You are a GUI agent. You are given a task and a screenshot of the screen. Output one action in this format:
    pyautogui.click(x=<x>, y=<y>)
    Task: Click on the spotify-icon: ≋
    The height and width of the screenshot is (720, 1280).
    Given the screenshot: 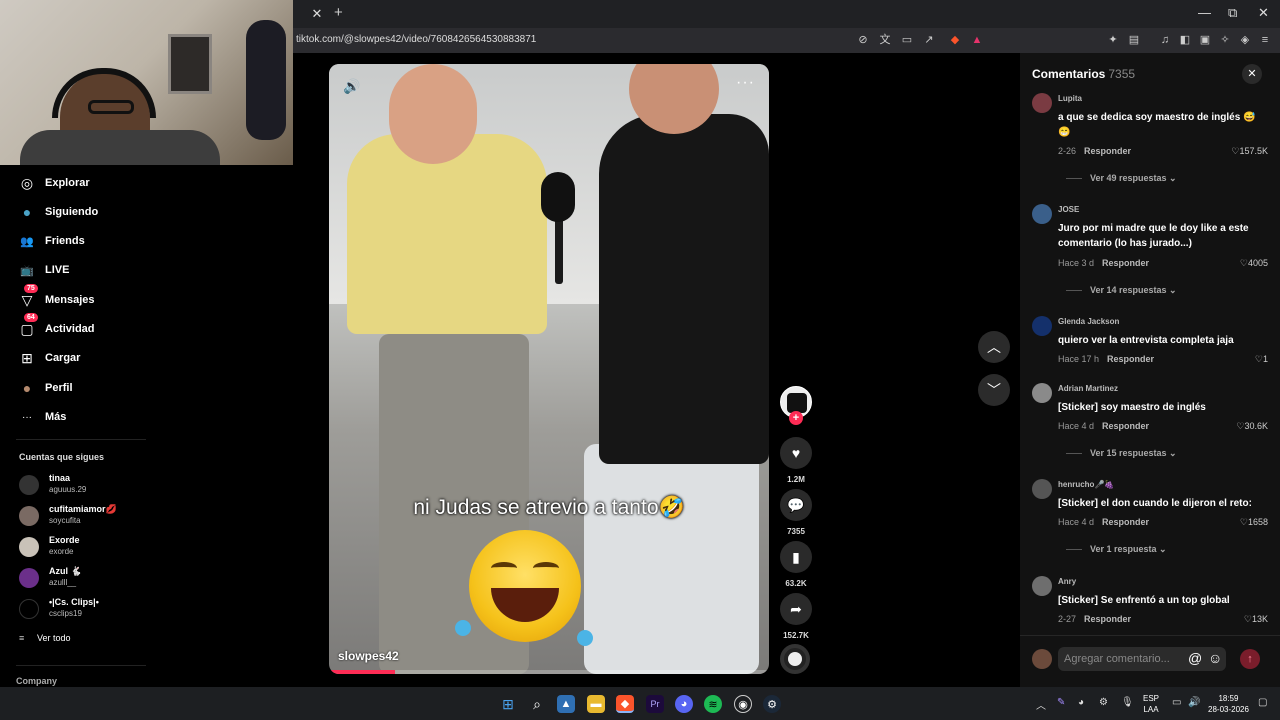 What is the action you would take?
    pyautogui.click(x=713, y=704)
    